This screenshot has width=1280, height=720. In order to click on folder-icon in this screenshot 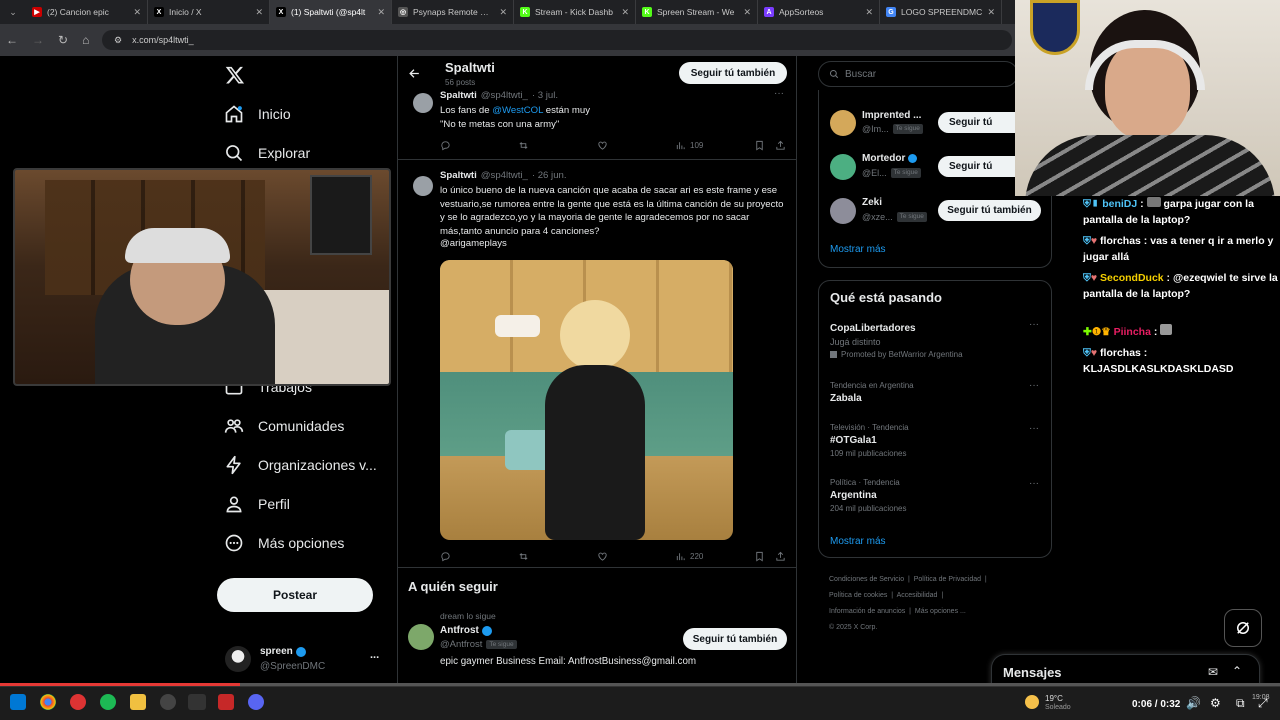, I will do `click(138, 702)`.